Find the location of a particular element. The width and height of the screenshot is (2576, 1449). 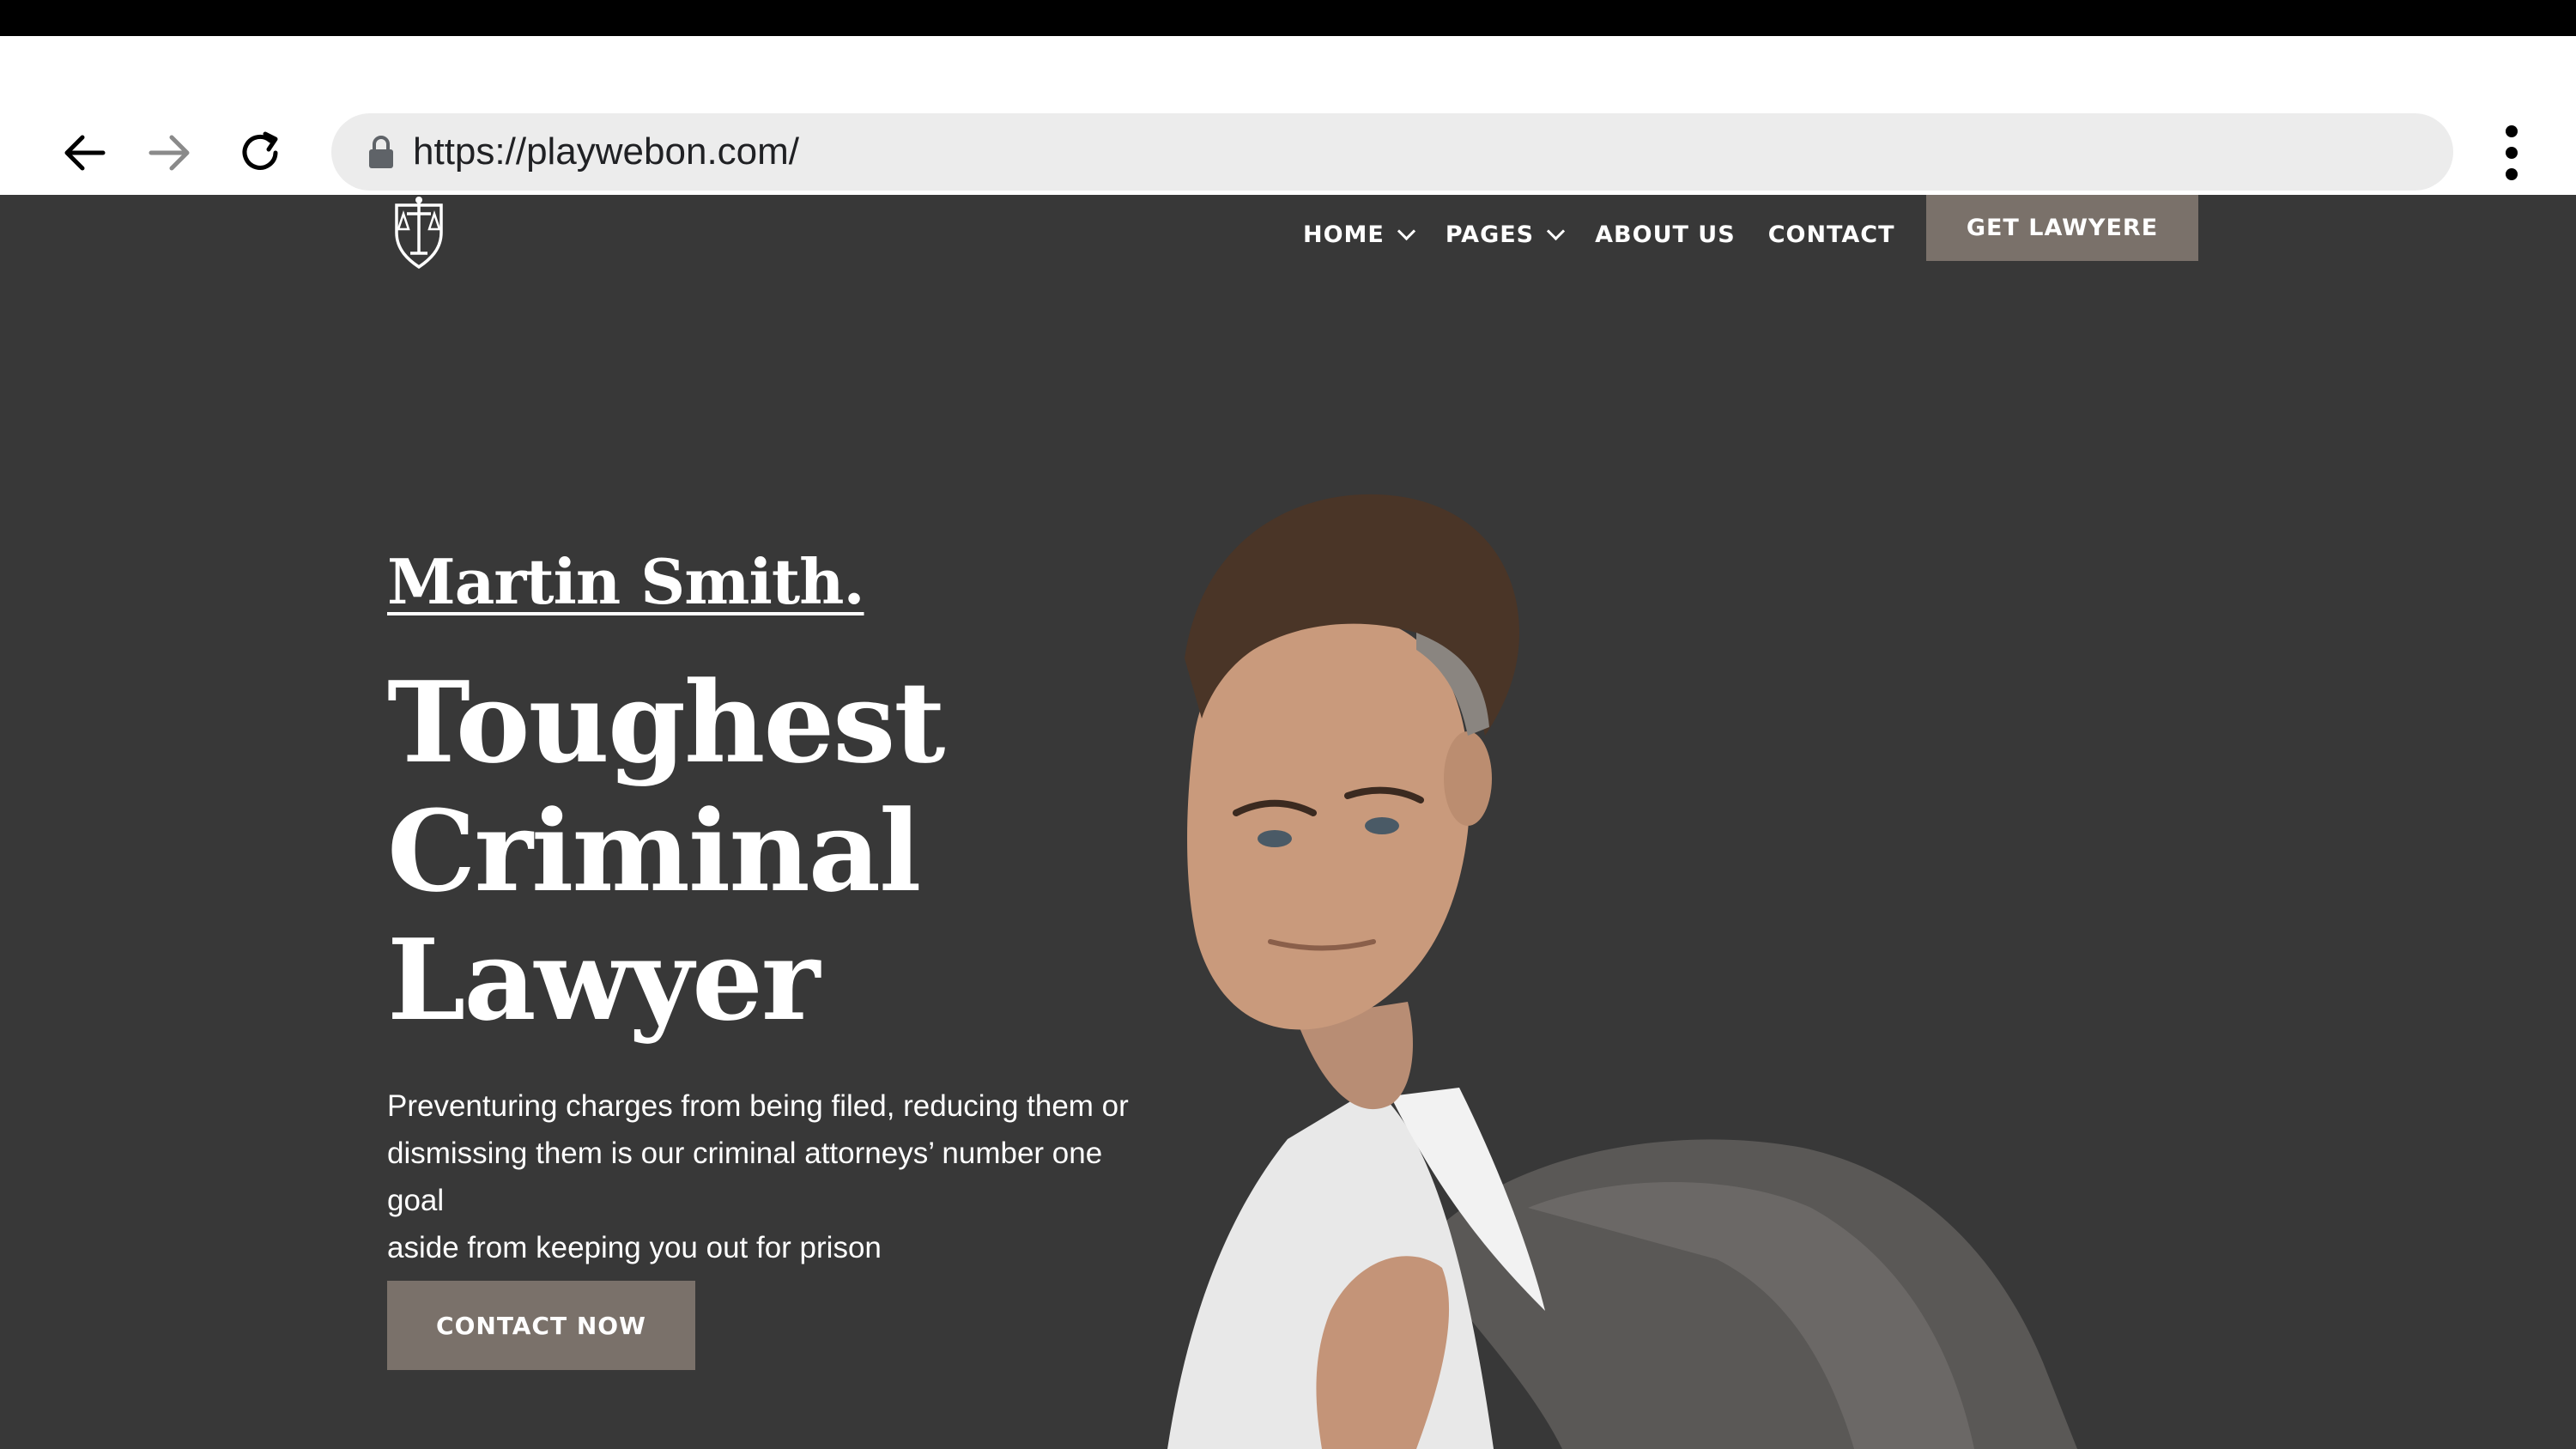

reload-button is located at coordinates (260, 152).